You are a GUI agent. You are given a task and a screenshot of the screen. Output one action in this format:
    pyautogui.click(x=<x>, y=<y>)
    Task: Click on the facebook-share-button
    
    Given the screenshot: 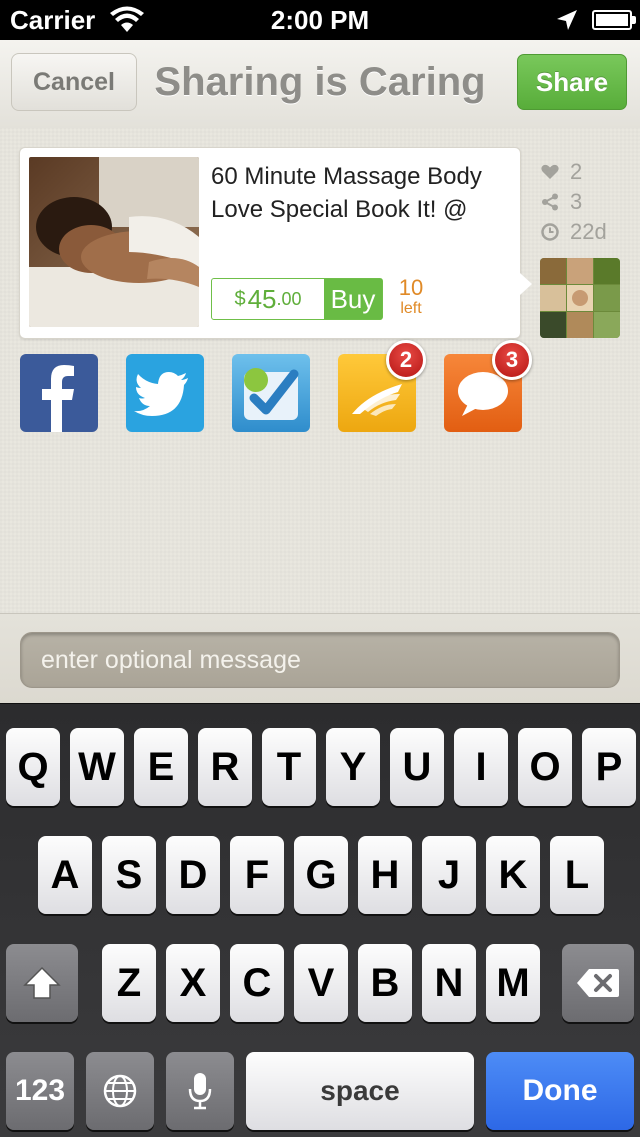 What is the action you would take?
    pyautogui.click(x=59, y=393)
    